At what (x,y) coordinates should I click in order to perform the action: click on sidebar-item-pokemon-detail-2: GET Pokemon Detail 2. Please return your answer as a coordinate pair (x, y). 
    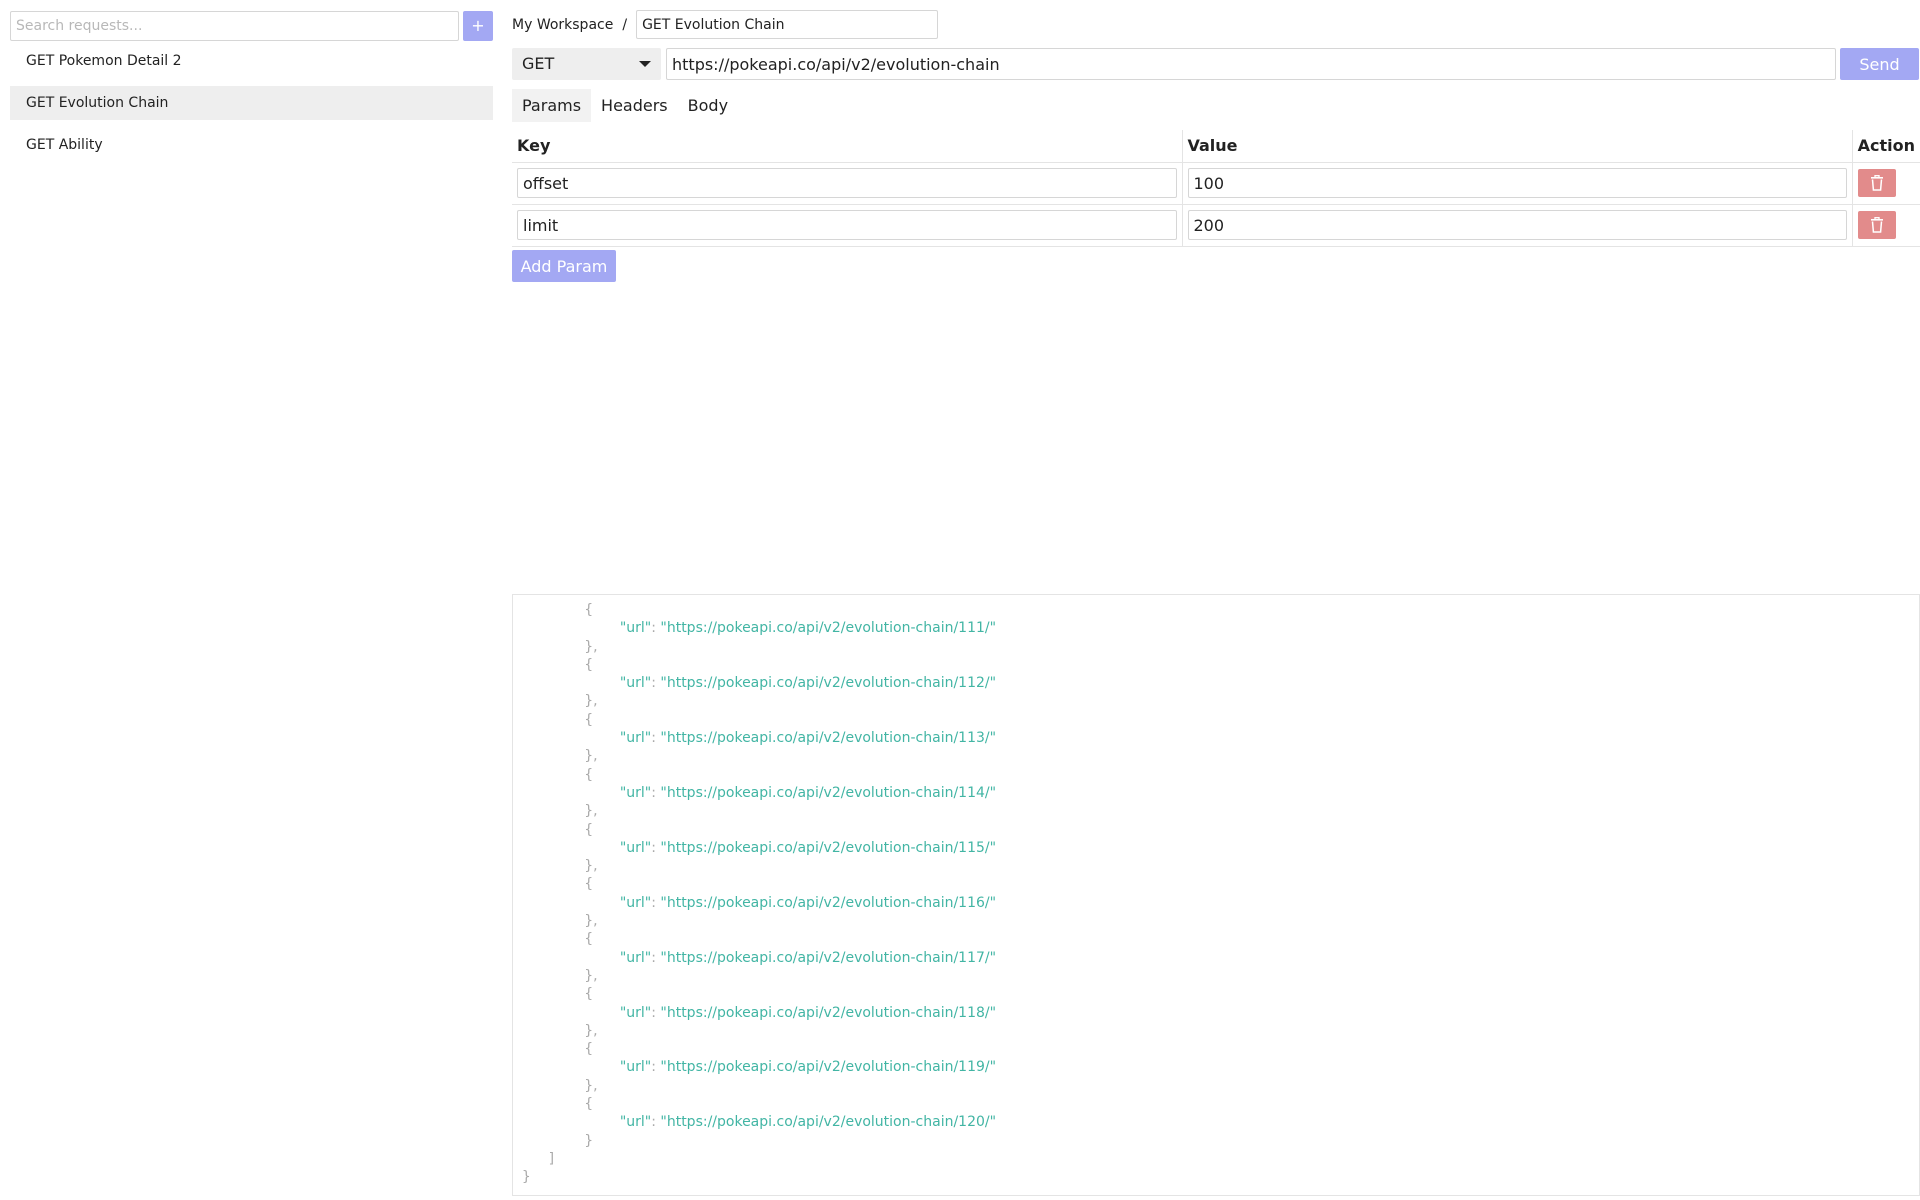
    Looking at the image, I should click on (251, 61).